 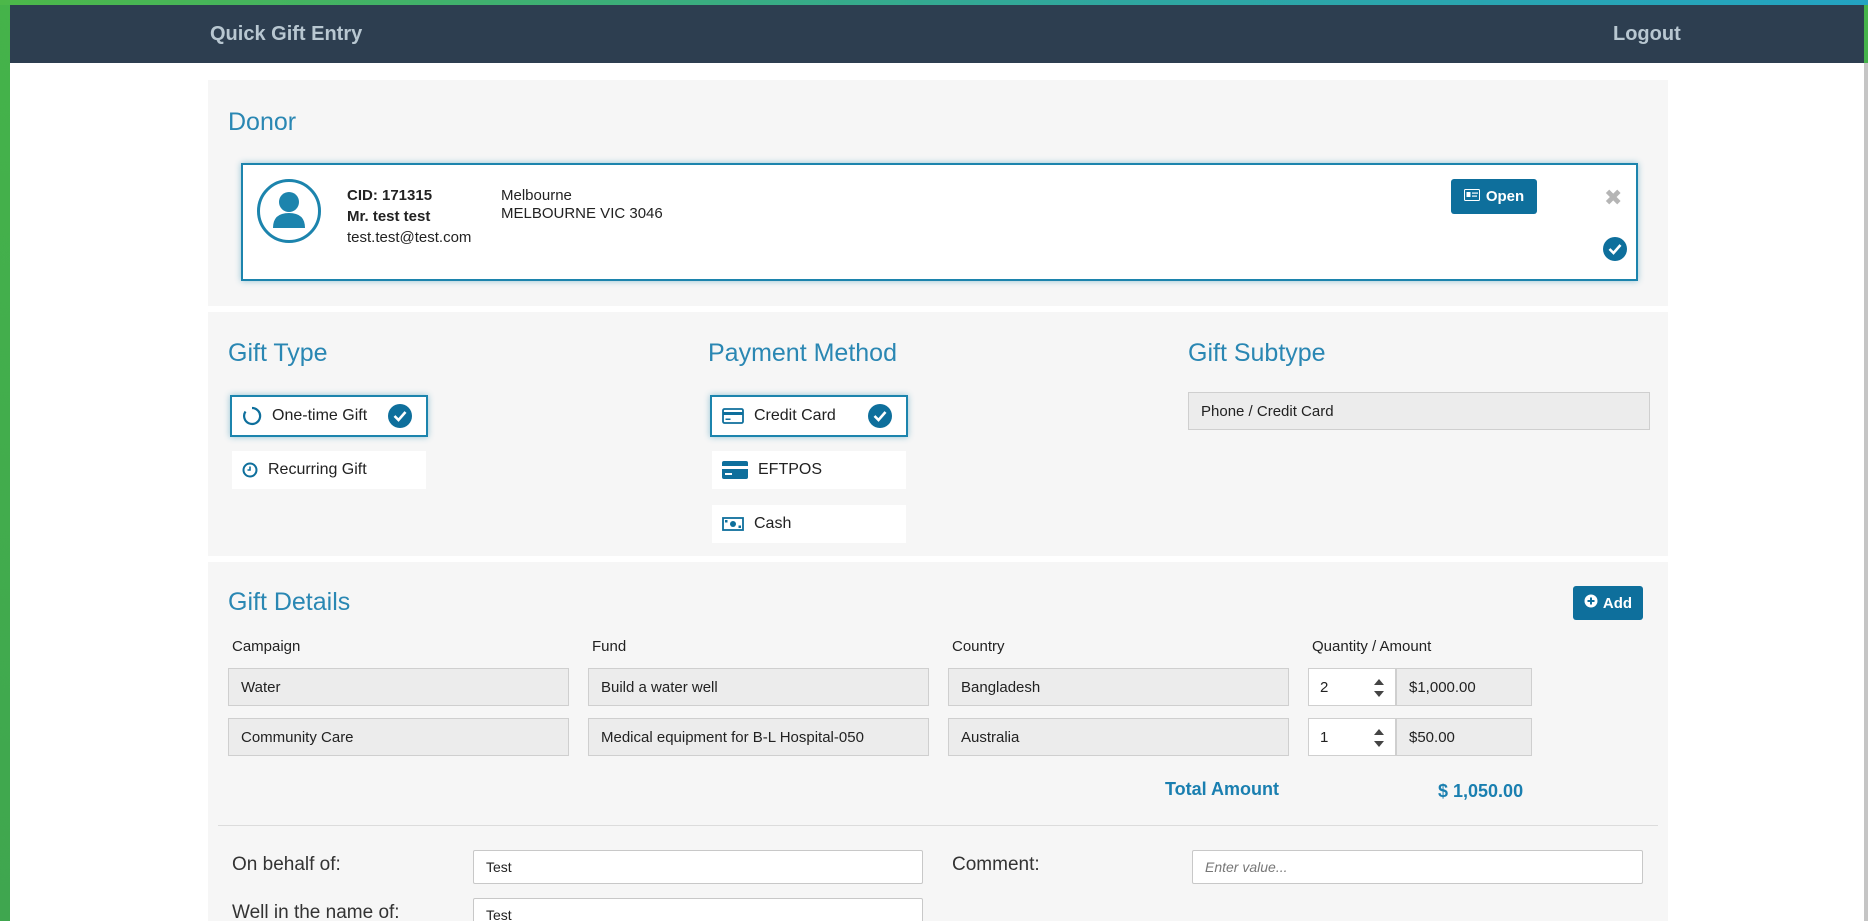 I want to click on total-amount-label: Total Amount, so click(x=1222, y=789).